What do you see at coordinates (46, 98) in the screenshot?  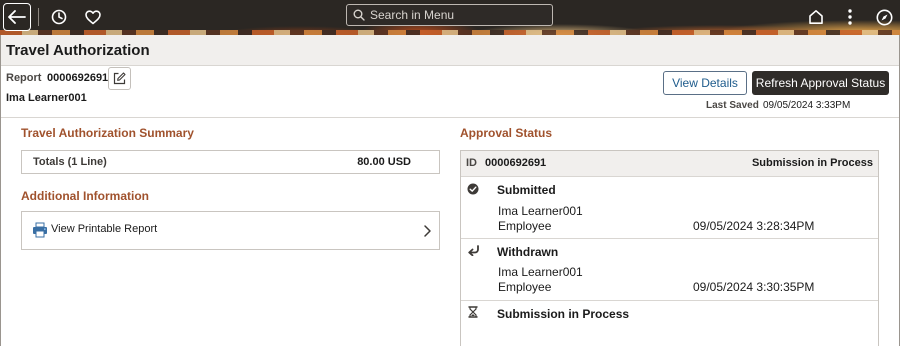 I see `employee-name: Ima Learner001` at bounding box center [46, 98].